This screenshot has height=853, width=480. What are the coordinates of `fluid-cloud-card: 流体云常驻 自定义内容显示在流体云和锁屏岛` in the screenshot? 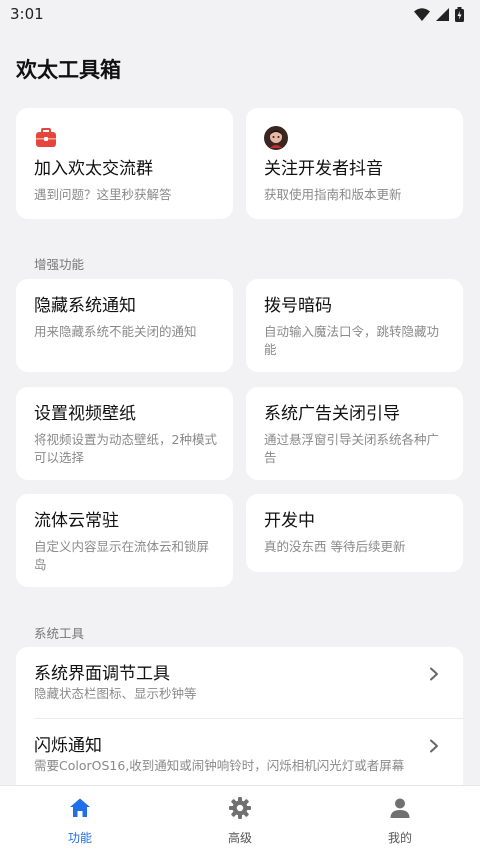 It's located at (124, 540).